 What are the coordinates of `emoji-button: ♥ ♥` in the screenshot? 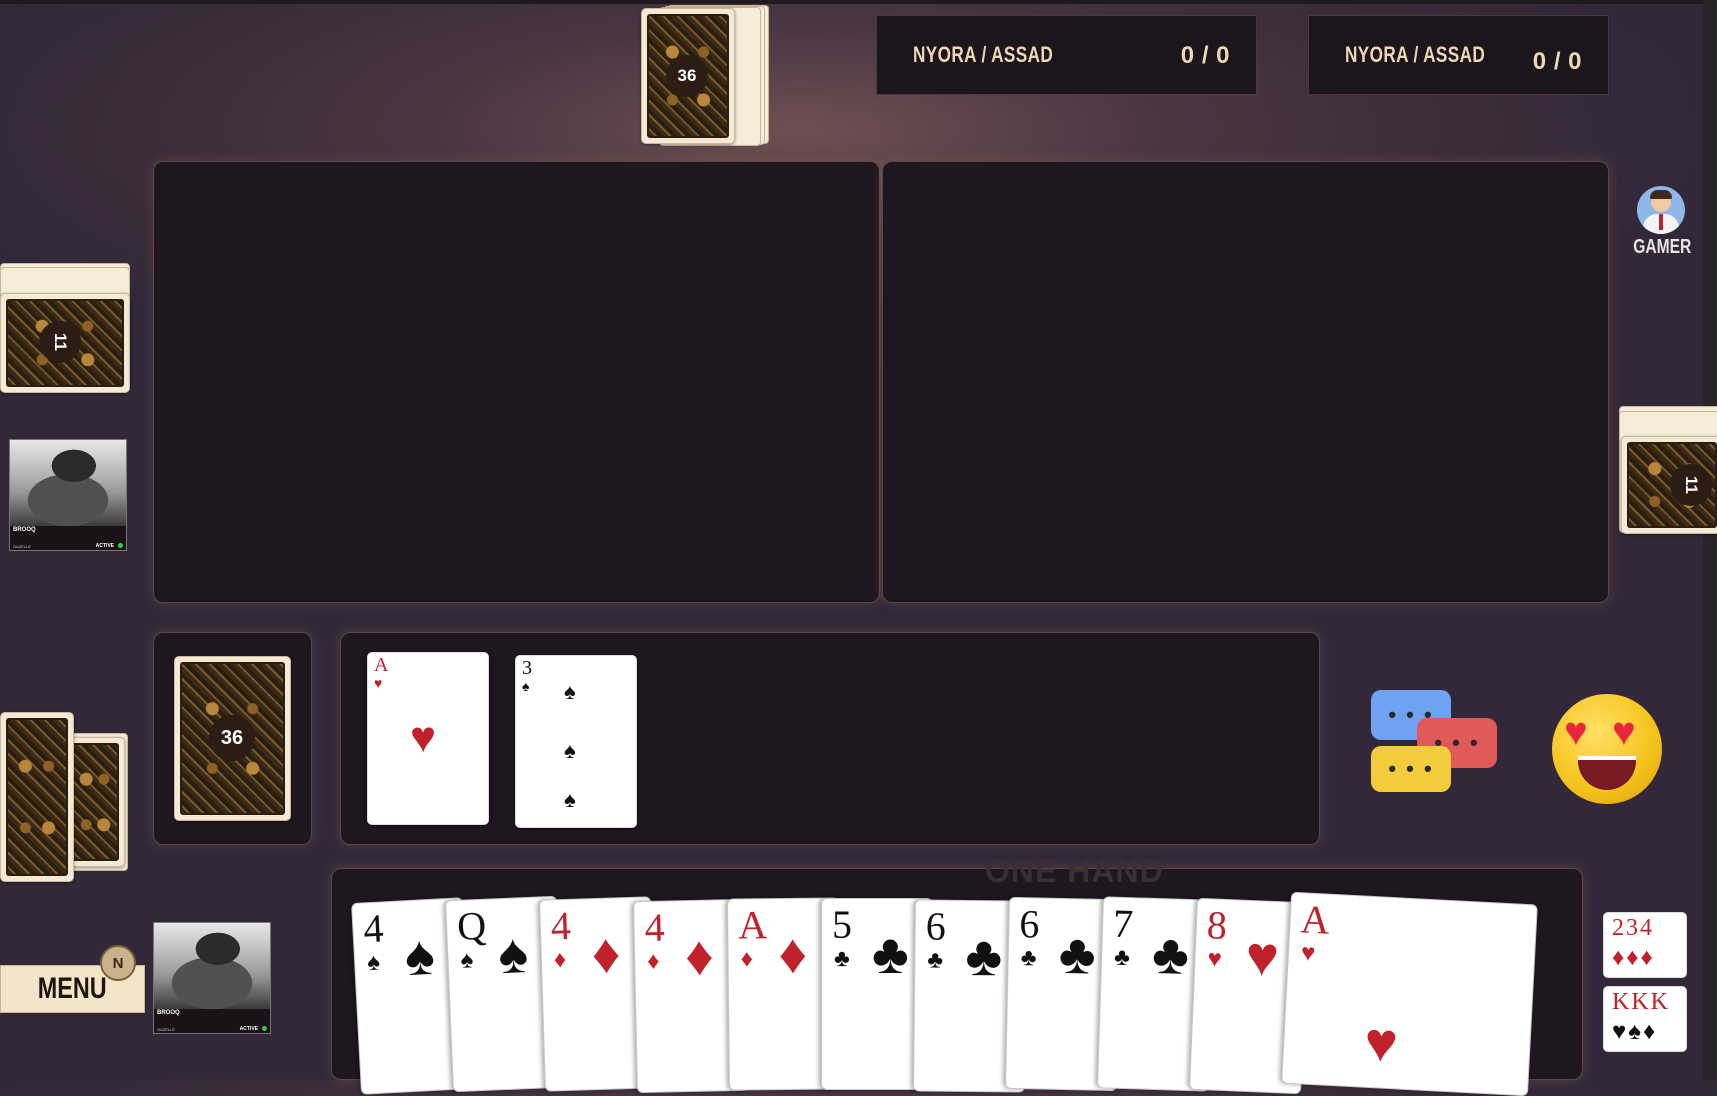 It's located at (1607, 749).